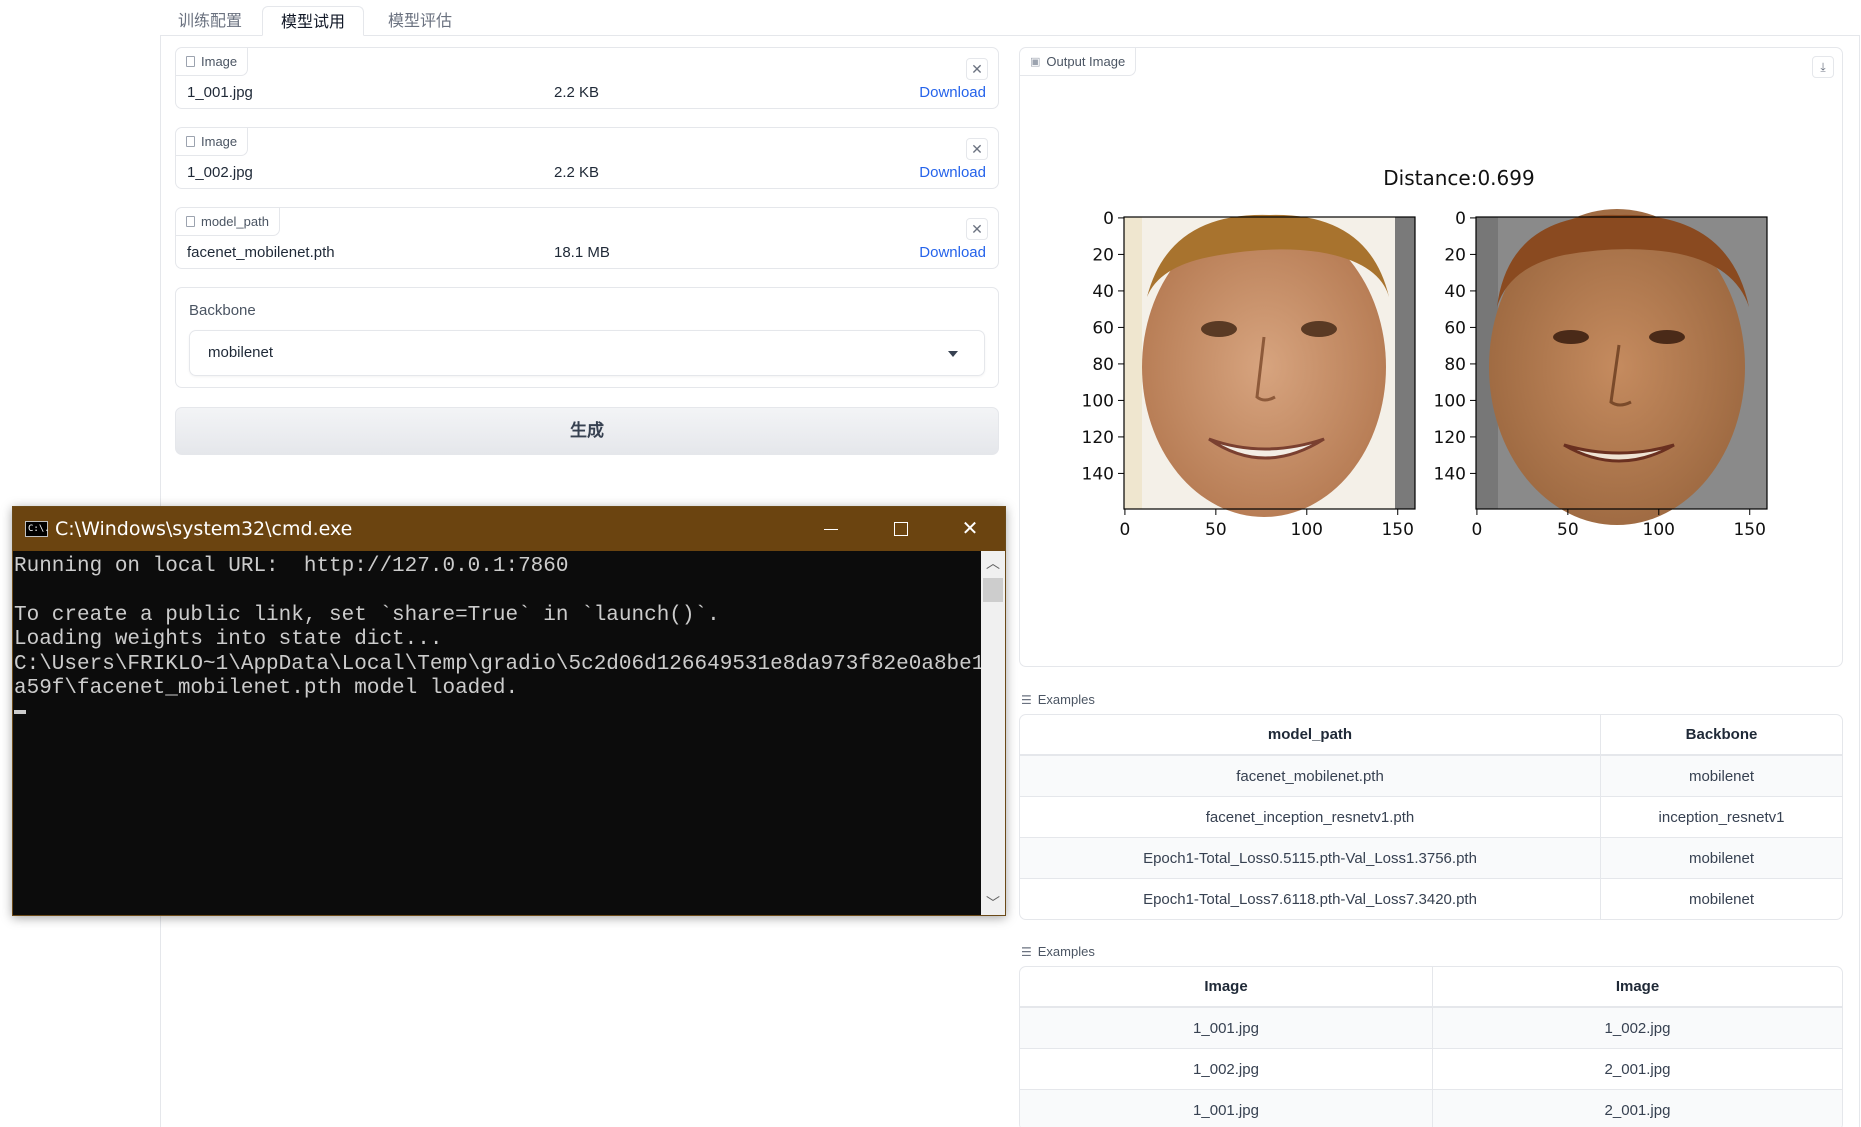 The width and height of the screenshot is (1861, 1127). What do you see at coordinates (222, 310) in the screenshot?
I see `backbone-label: Backbone` at bounding box center [222, 310].